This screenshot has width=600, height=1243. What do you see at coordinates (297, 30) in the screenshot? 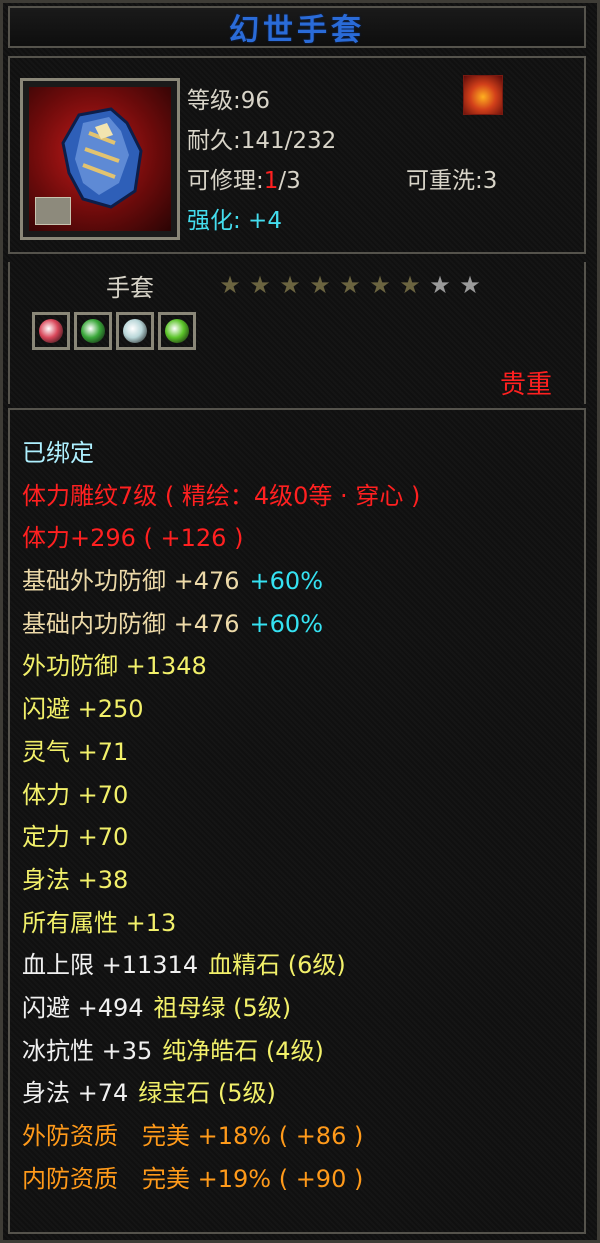
I see `item-title: 幻世手套` at bounding box center [297, 30].